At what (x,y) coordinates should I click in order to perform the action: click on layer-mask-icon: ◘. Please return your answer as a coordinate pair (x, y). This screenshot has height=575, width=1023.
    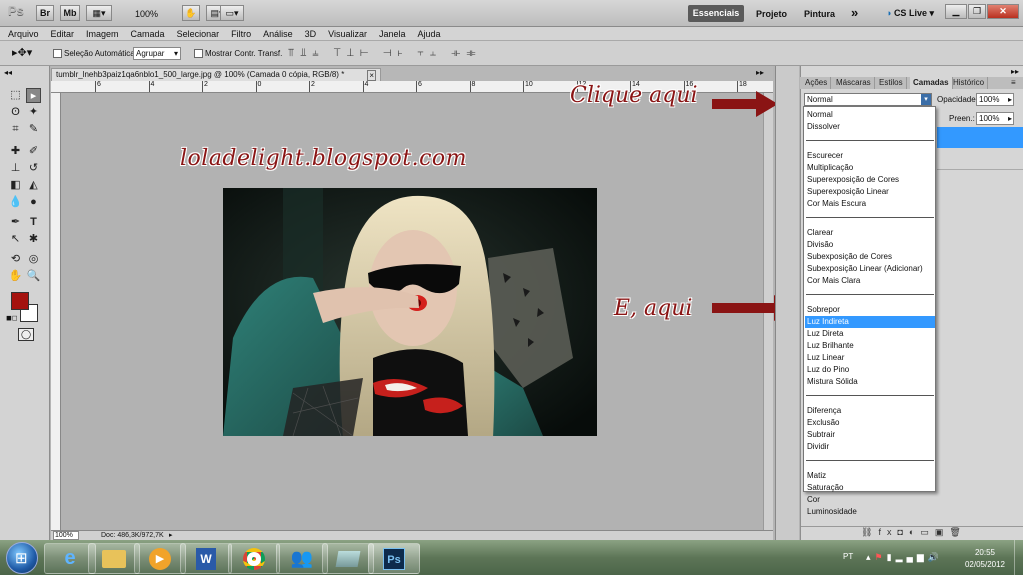
    Looking at the image, I should click on (902, 532).